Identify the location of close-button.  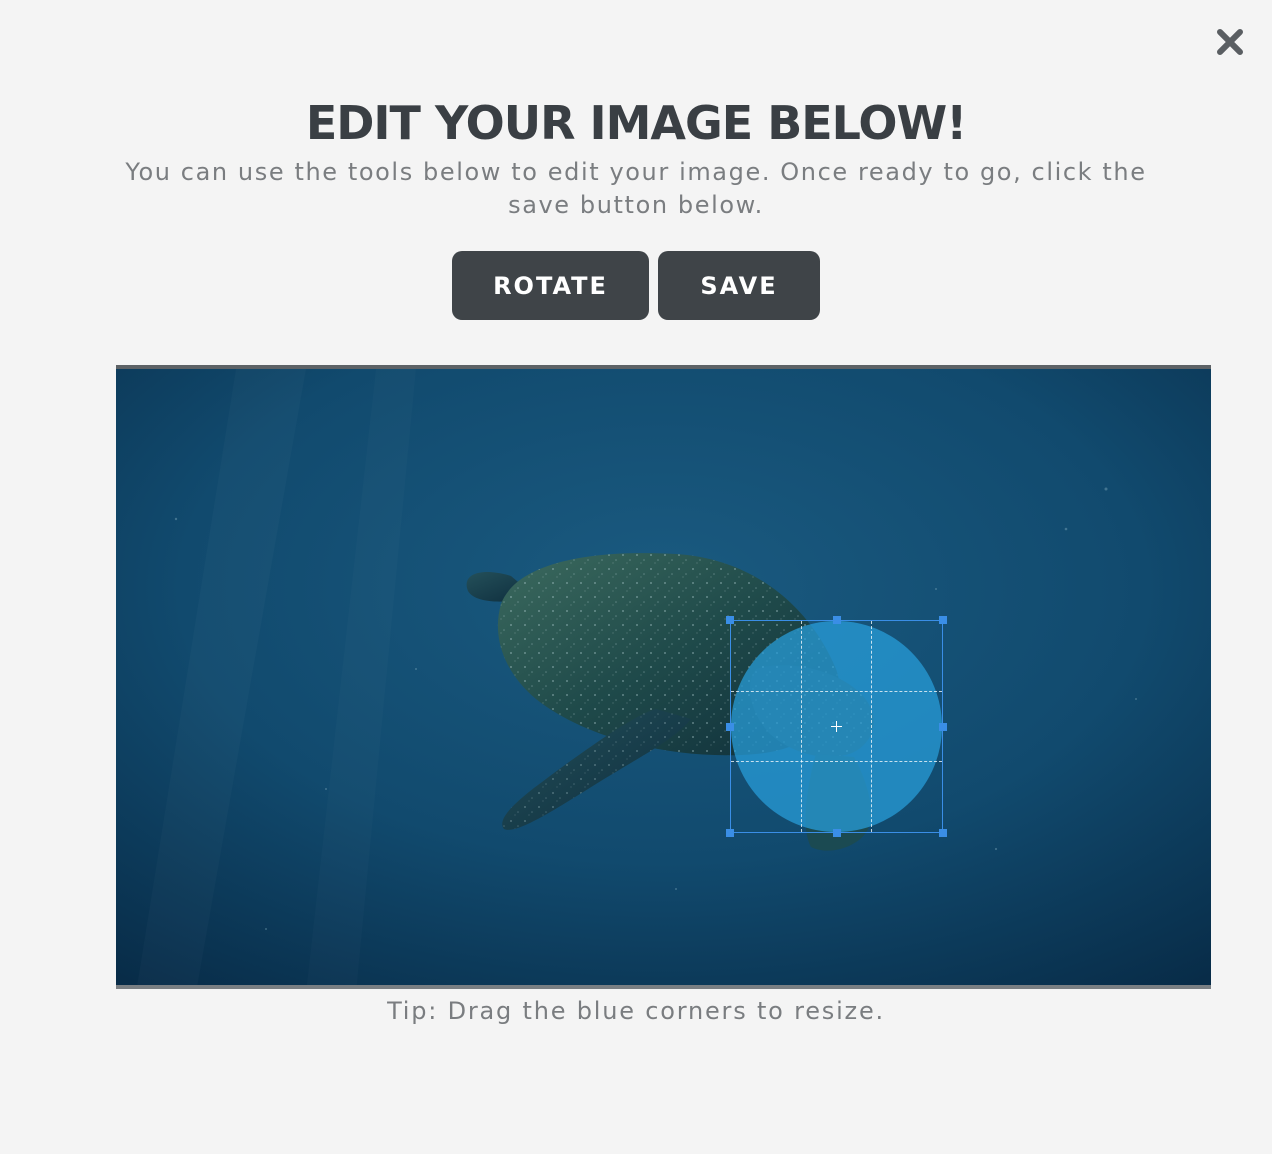
(1230, 42).